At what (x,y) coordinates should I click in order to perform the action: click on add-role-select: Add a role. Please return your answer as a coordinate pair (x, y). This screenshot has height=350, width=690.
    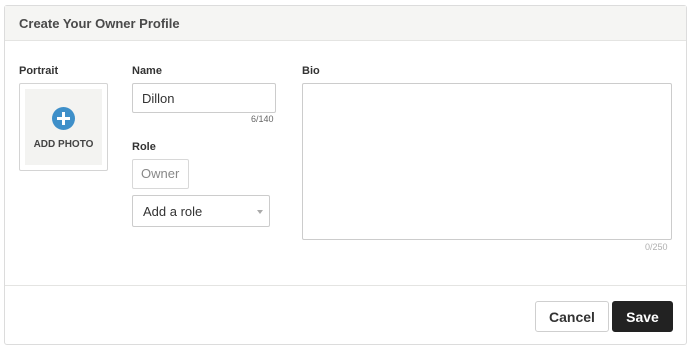
    Looking at the image, I should click on (201, 211).